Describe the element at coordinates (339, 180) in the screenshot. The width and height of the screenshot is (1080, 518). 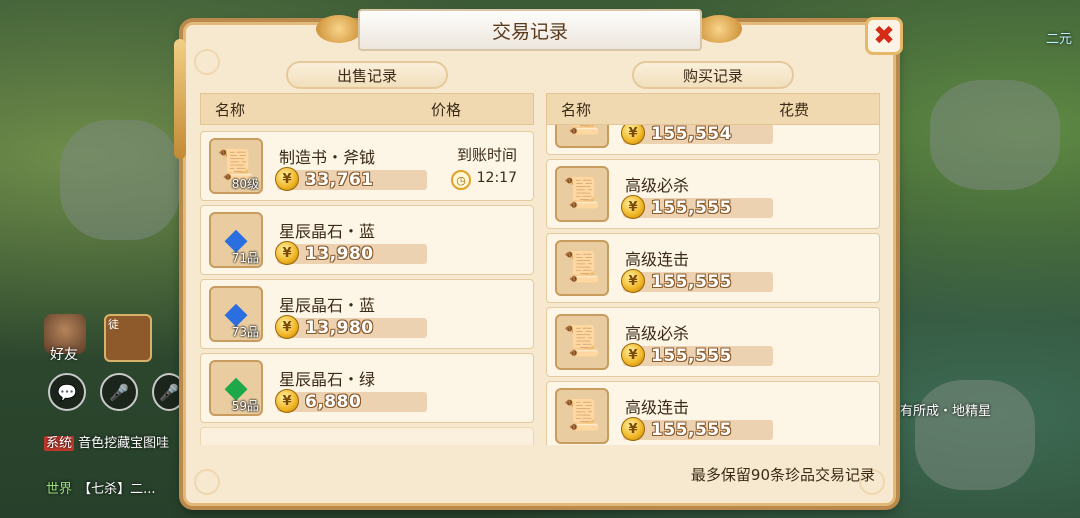
I see `item-price: 33,761` at that location.